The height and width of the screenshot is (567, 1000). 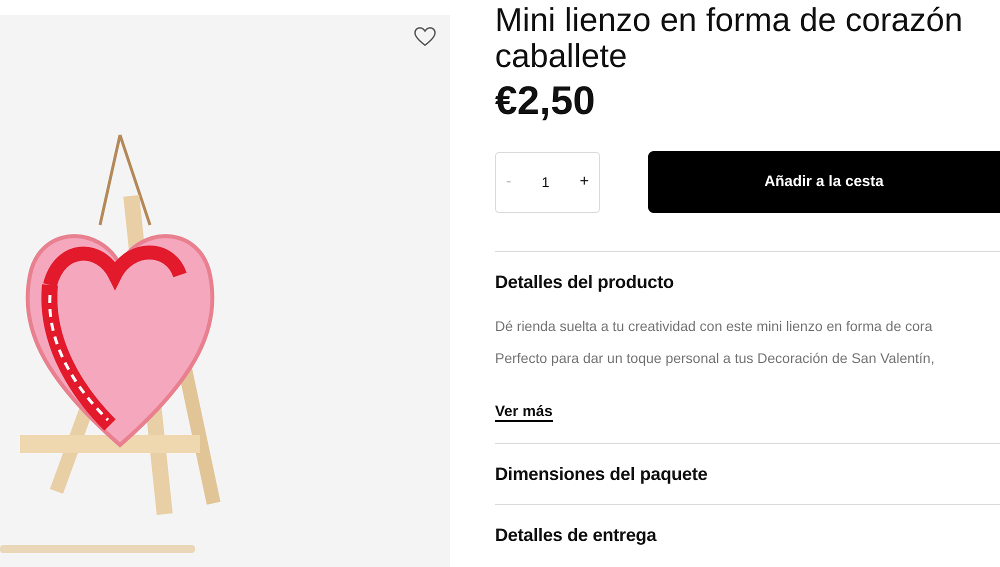 What do you see at coordinates (545, 101) in the screenshot?
I see `product-price: €2,50` at bounding box center [545, 101].